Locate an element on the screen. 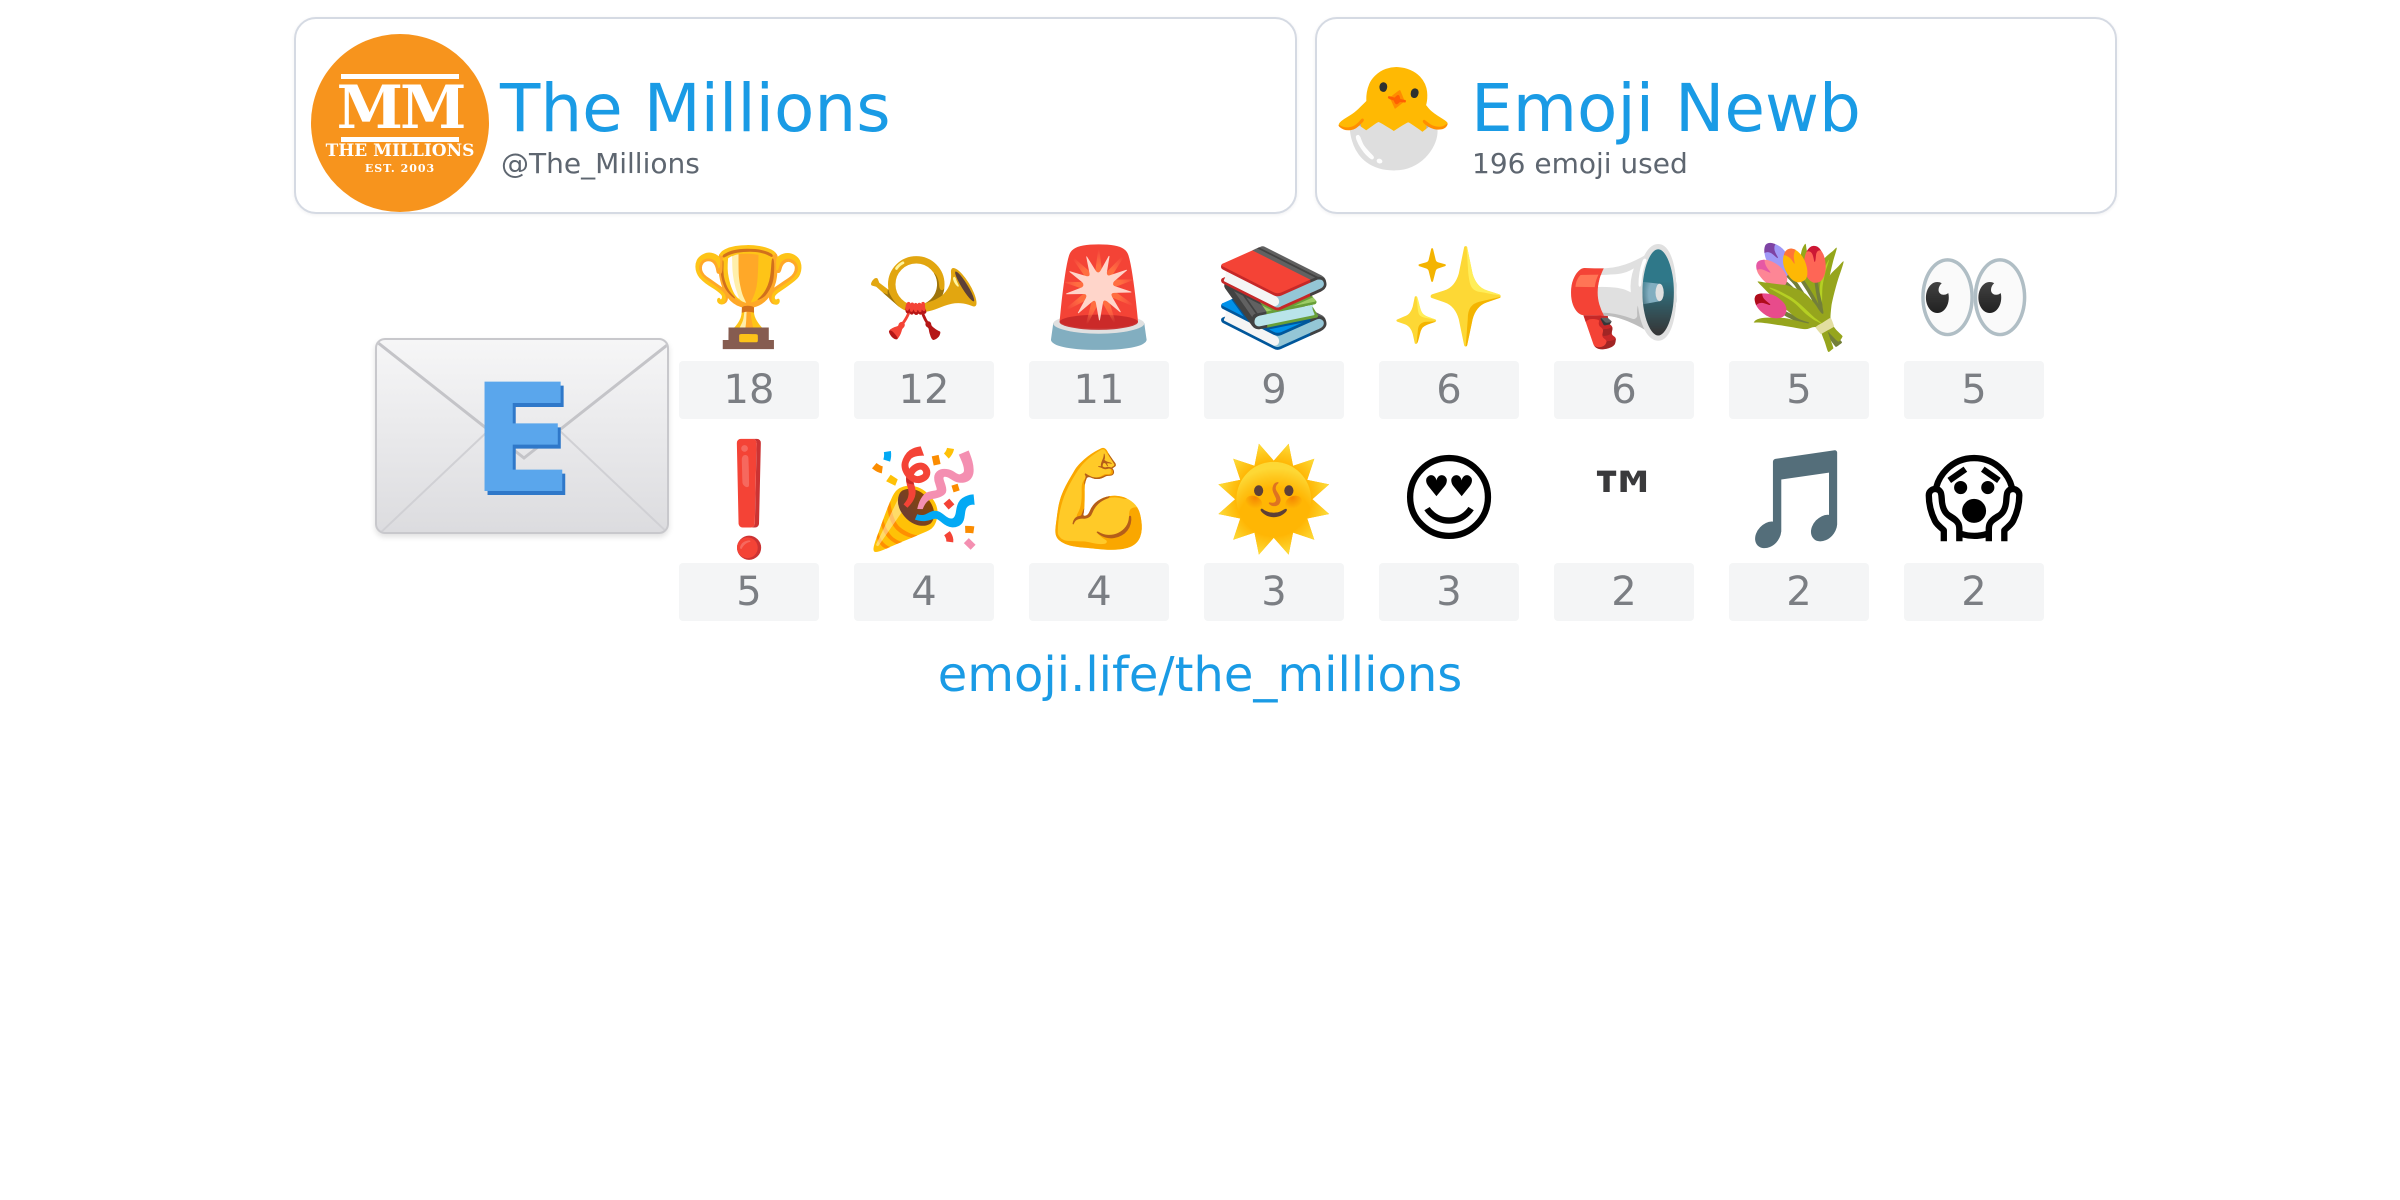 This screenshot has width=2400, height=1200. emoji-used-count: 196 emoji used is located at coordinates (1580, 163).